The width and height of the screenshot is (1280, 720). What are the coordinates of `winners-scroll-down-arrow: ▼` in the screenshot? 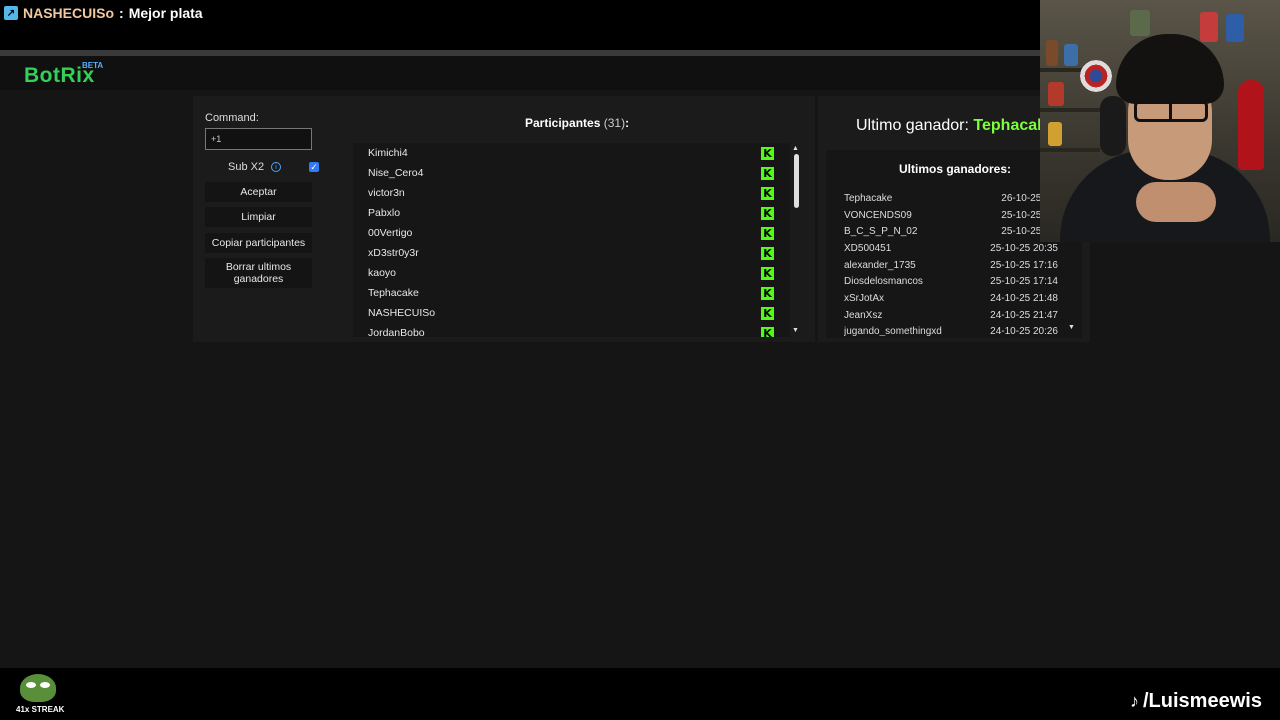 It's located at (1071, 327).